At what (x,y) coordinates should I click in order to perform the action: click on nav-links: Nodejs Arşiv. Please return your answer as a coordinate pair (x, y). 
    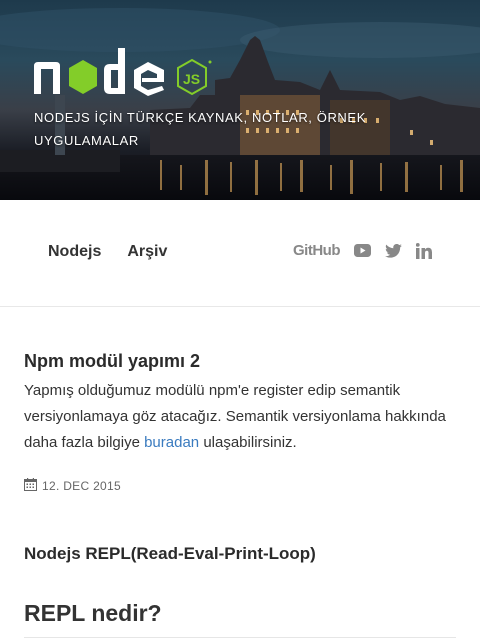
    Looking at the image, I should click on (107, 252).